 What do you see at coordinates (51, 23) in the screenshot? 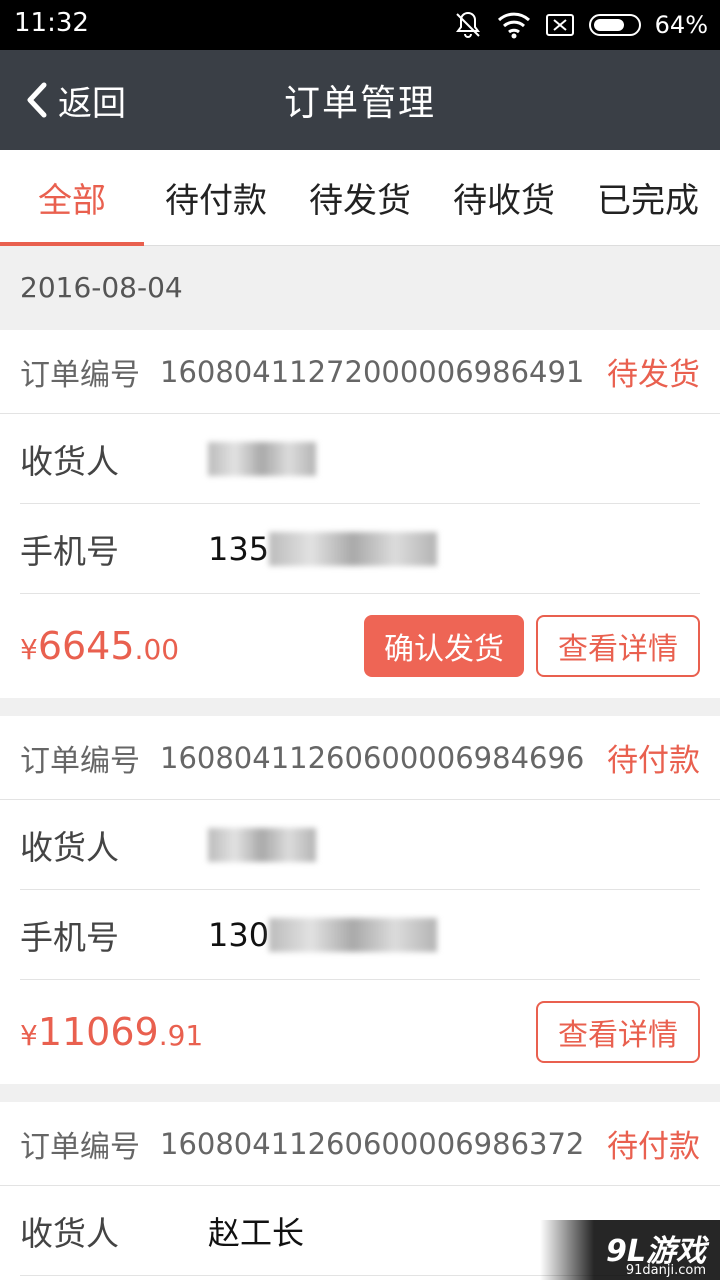
I see `status-time: 11:32` at bounding box center [51, 23].